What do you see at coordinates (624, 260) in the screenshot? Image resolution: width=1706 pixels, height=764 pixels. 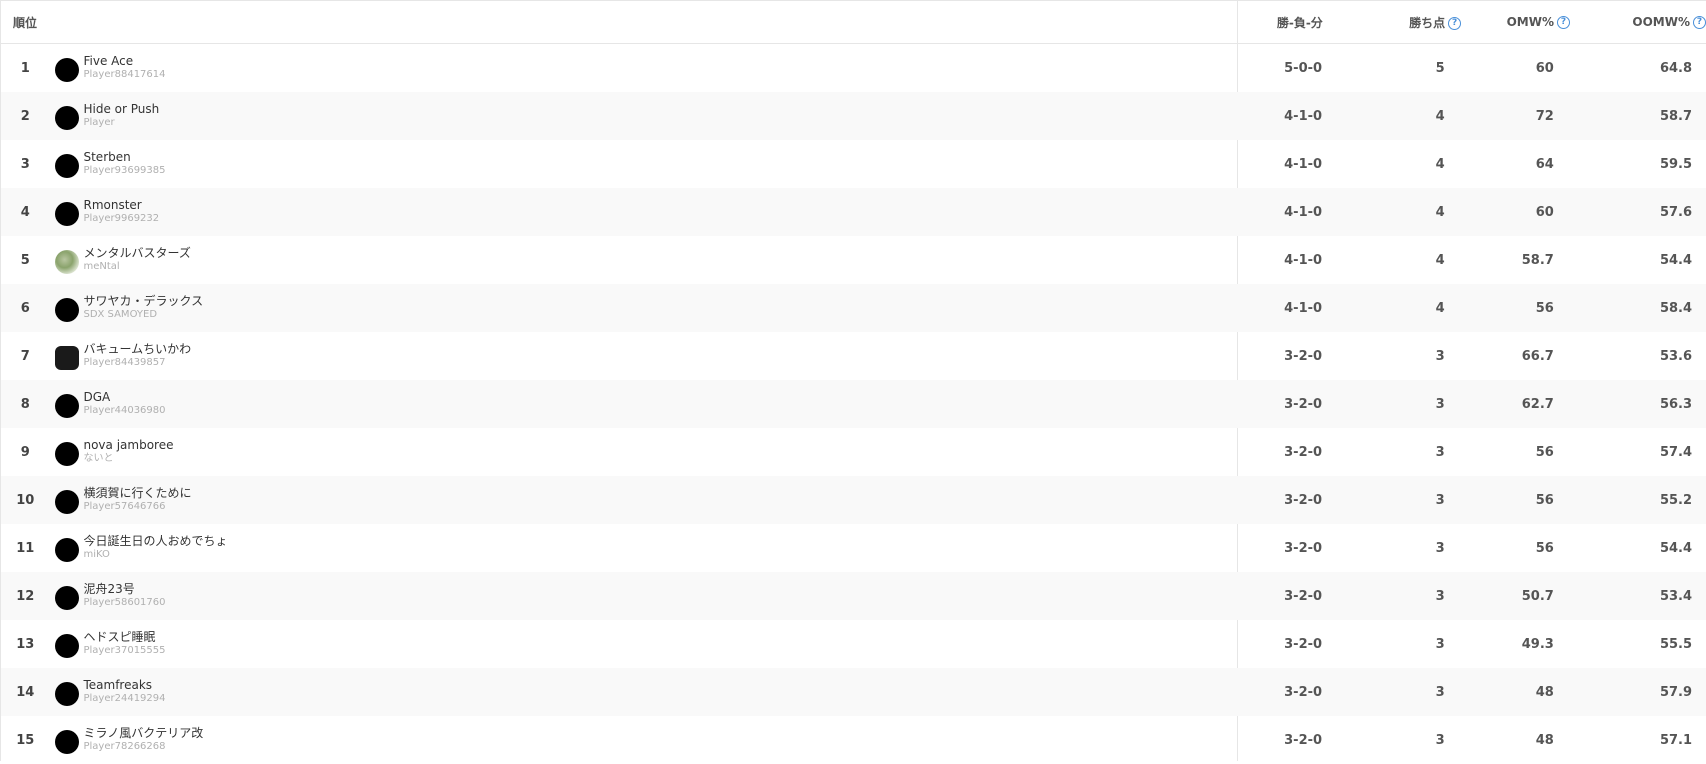 I see `player-cell: メンタルバスターズ meNtal` at bounding box center [624, 260].